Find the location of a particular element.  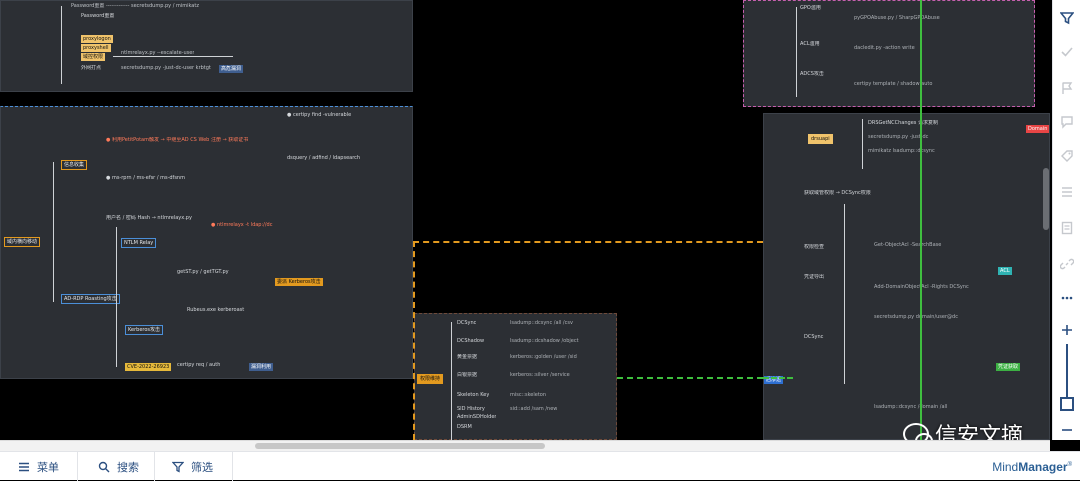

row-label: DCShadow is located at coordinates (471, 341).